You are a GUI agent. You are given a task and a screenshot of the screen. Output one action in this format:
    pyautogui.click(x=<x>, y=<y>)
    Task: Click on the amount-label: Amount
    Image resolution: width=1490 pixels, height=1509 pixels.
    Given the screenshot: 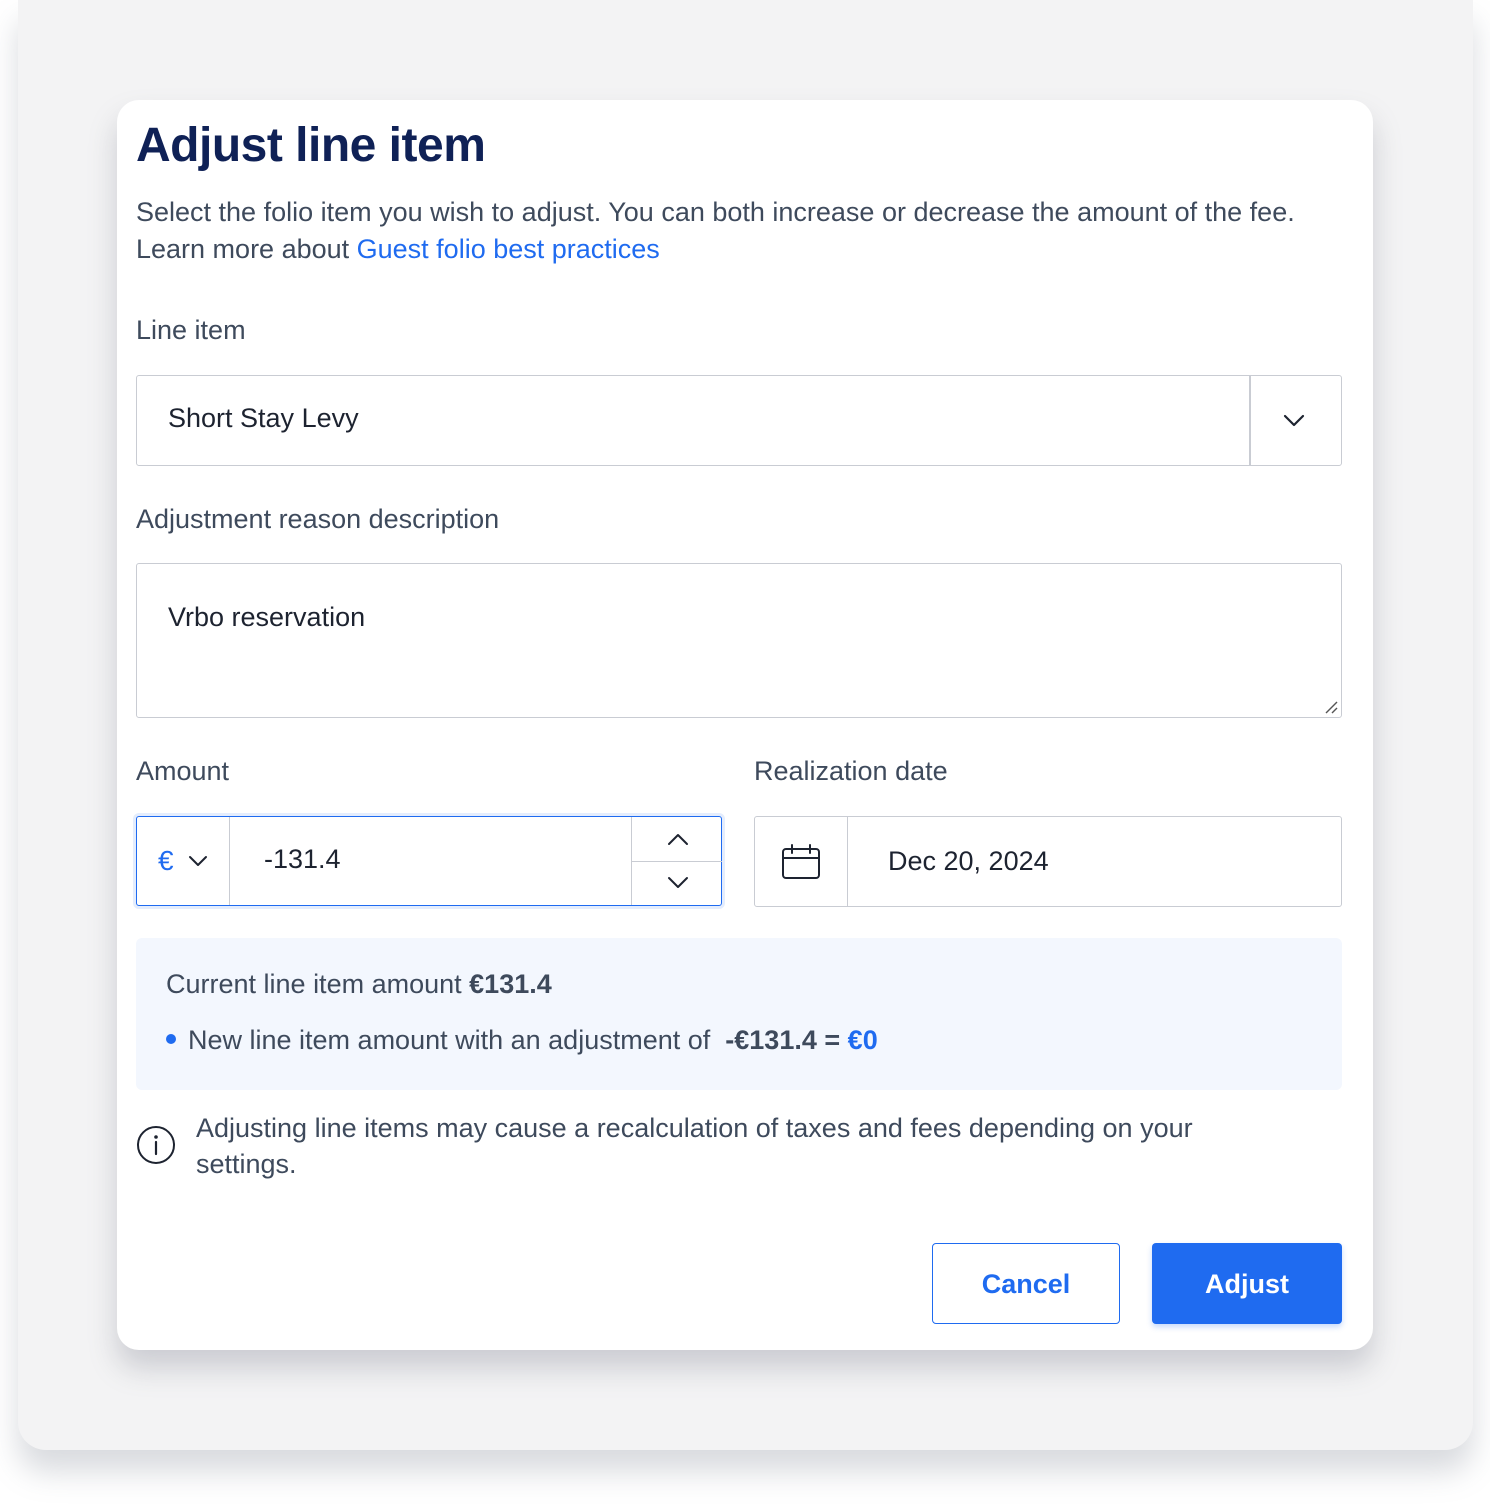 What is the action you would take?
    pyautogui.click(x=183, y=771)
    